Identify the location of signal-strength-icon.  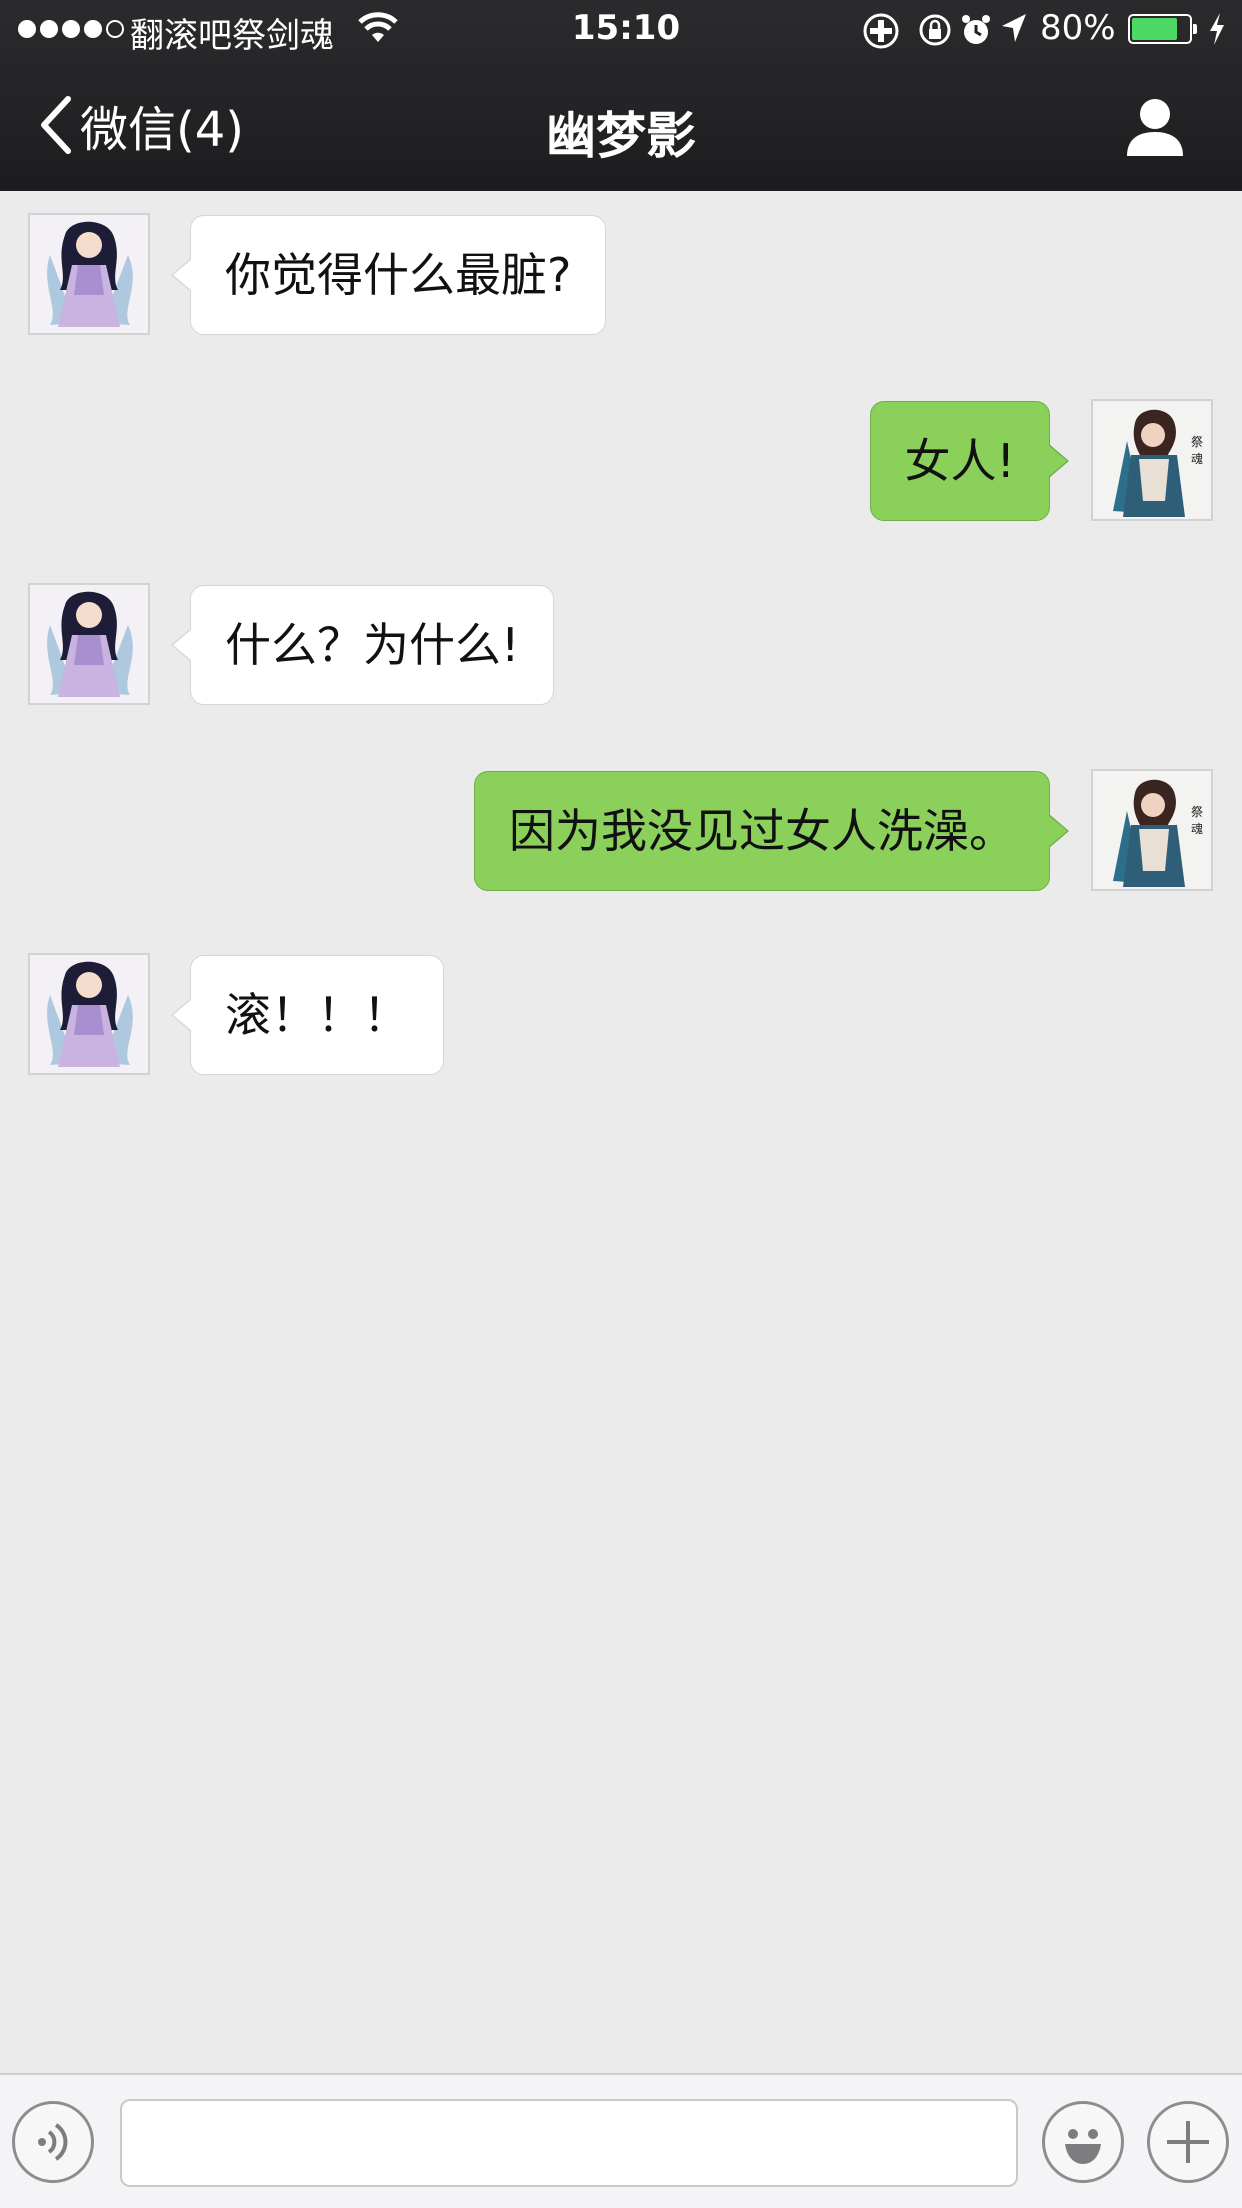
(71, 29).